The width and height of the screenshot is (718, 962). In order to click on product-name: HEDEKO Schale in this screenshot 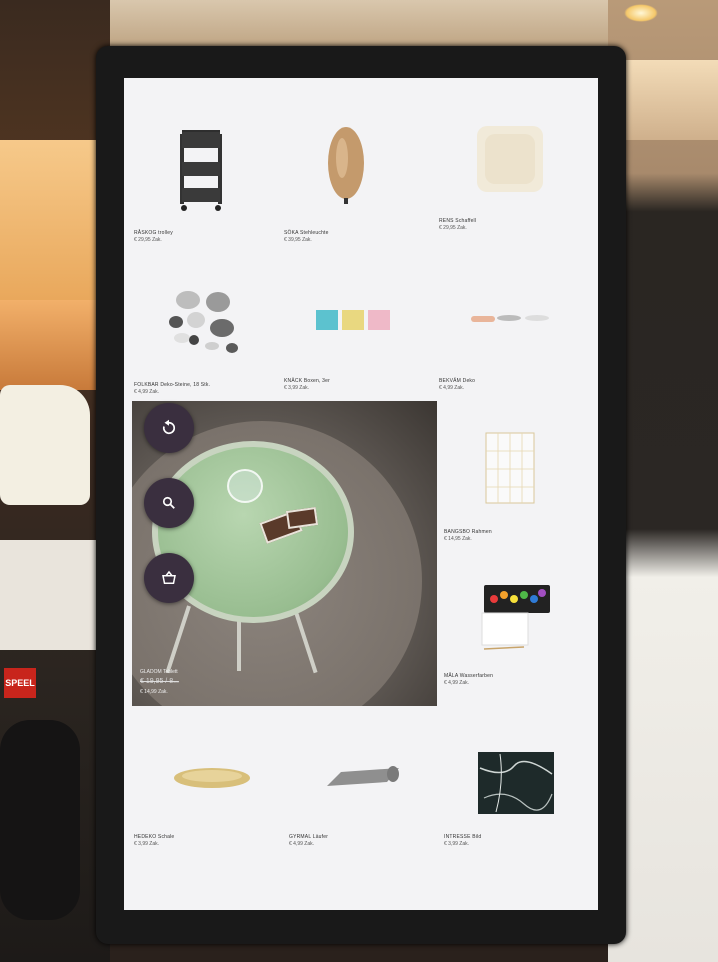, I will do `click(154, 837)`.